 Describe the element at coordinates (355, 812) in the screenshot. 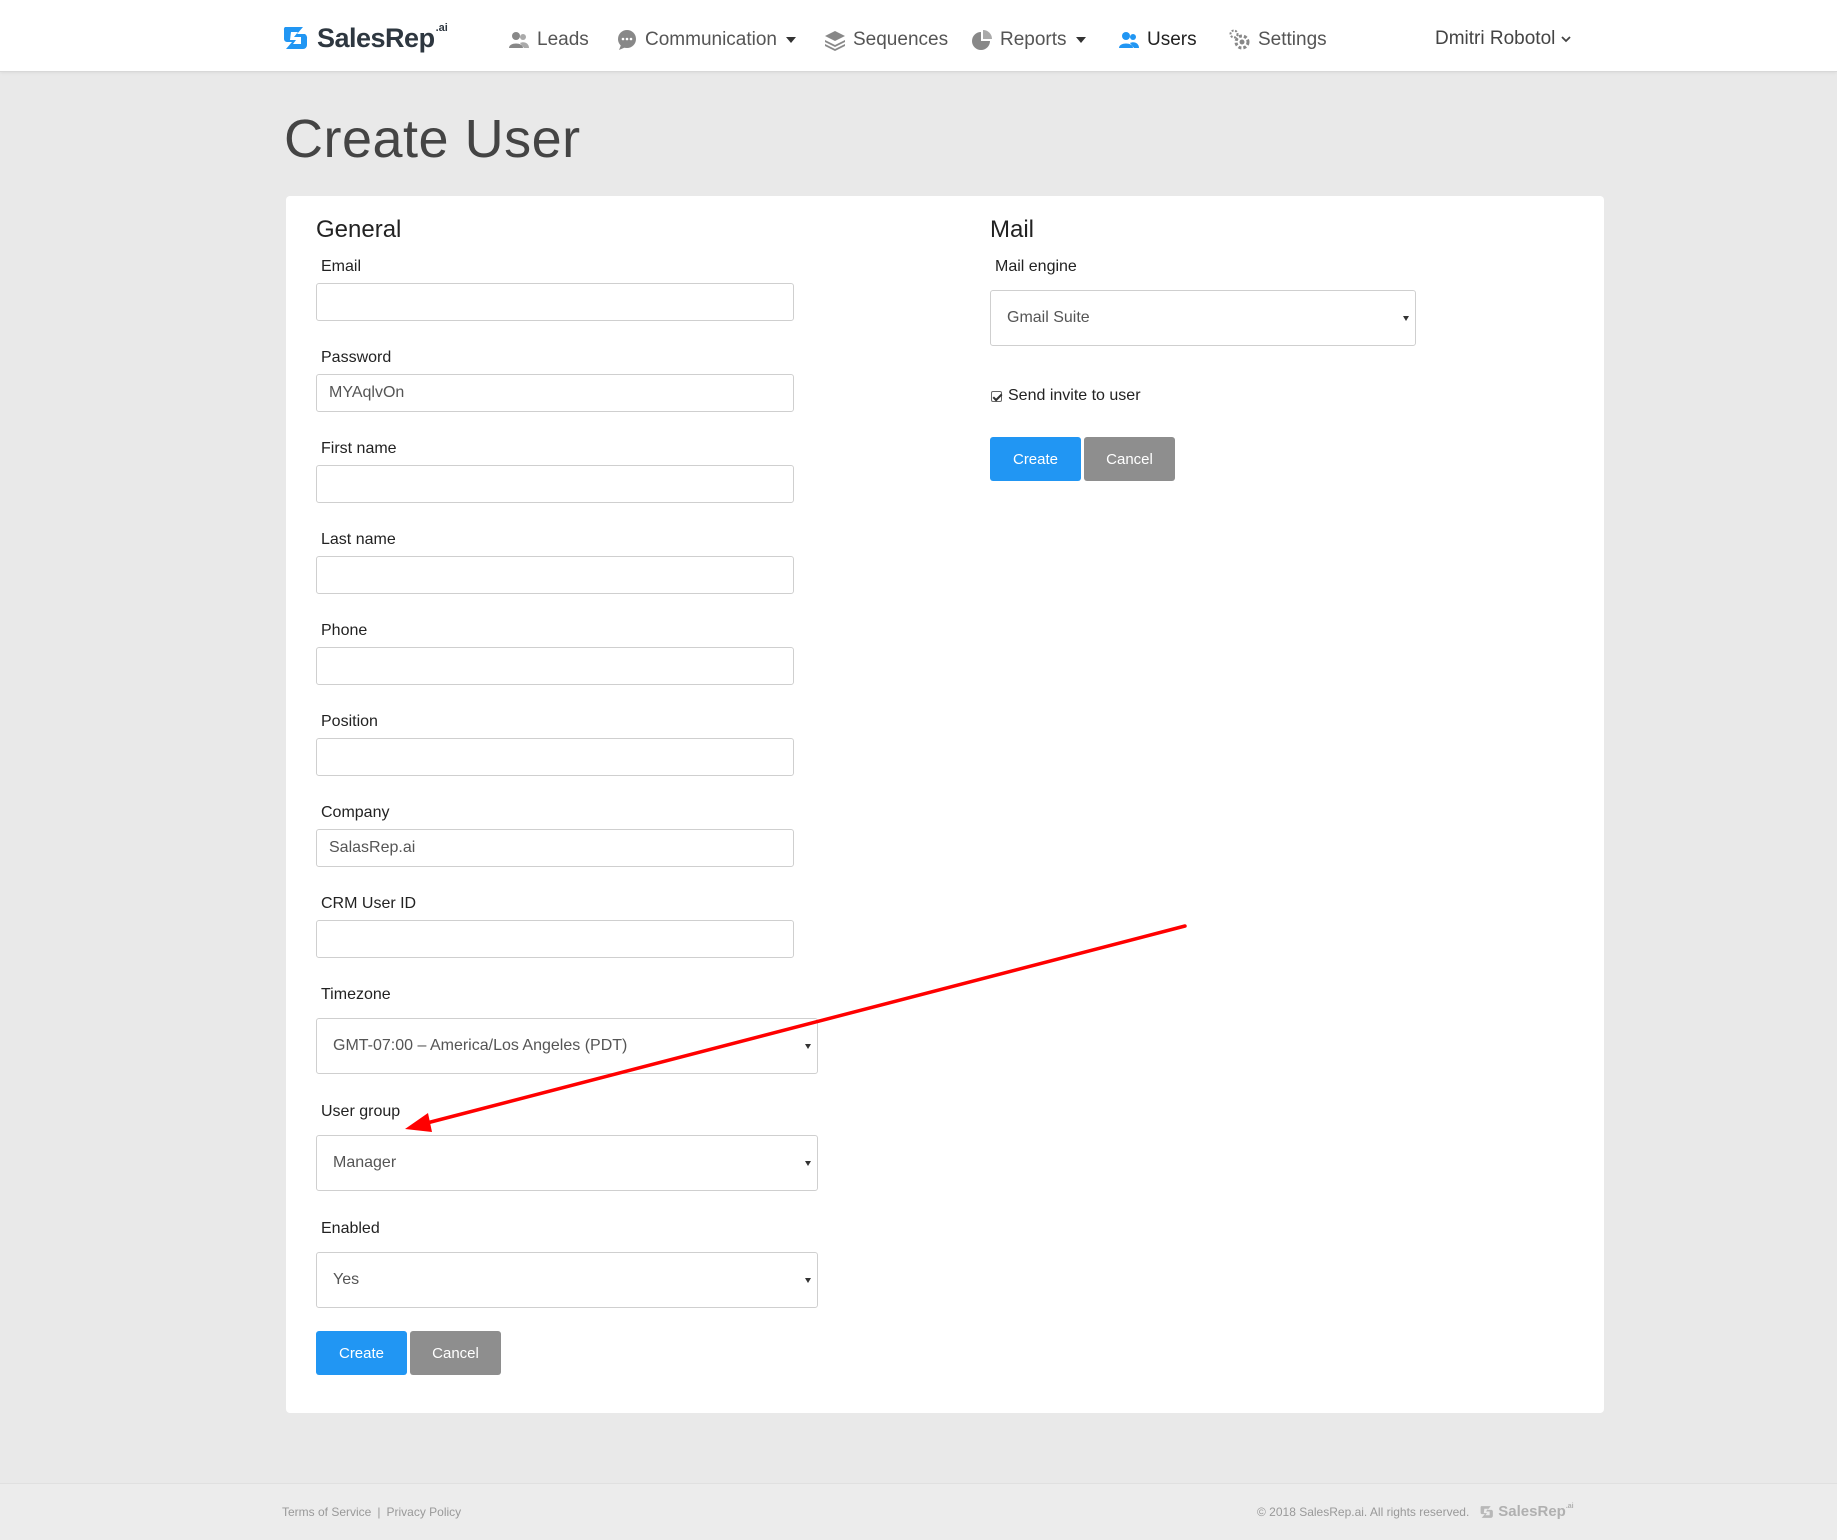

I see `company-label: Company` at that location.